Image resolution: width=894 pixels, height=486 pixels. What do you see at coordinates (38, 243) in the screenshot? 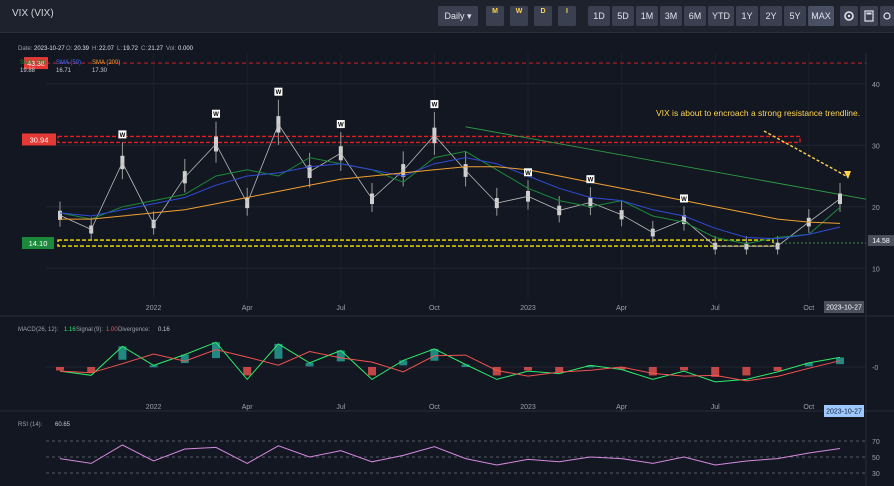
I see `support-tag-text: 14.10` at bounding box center [38, 243].